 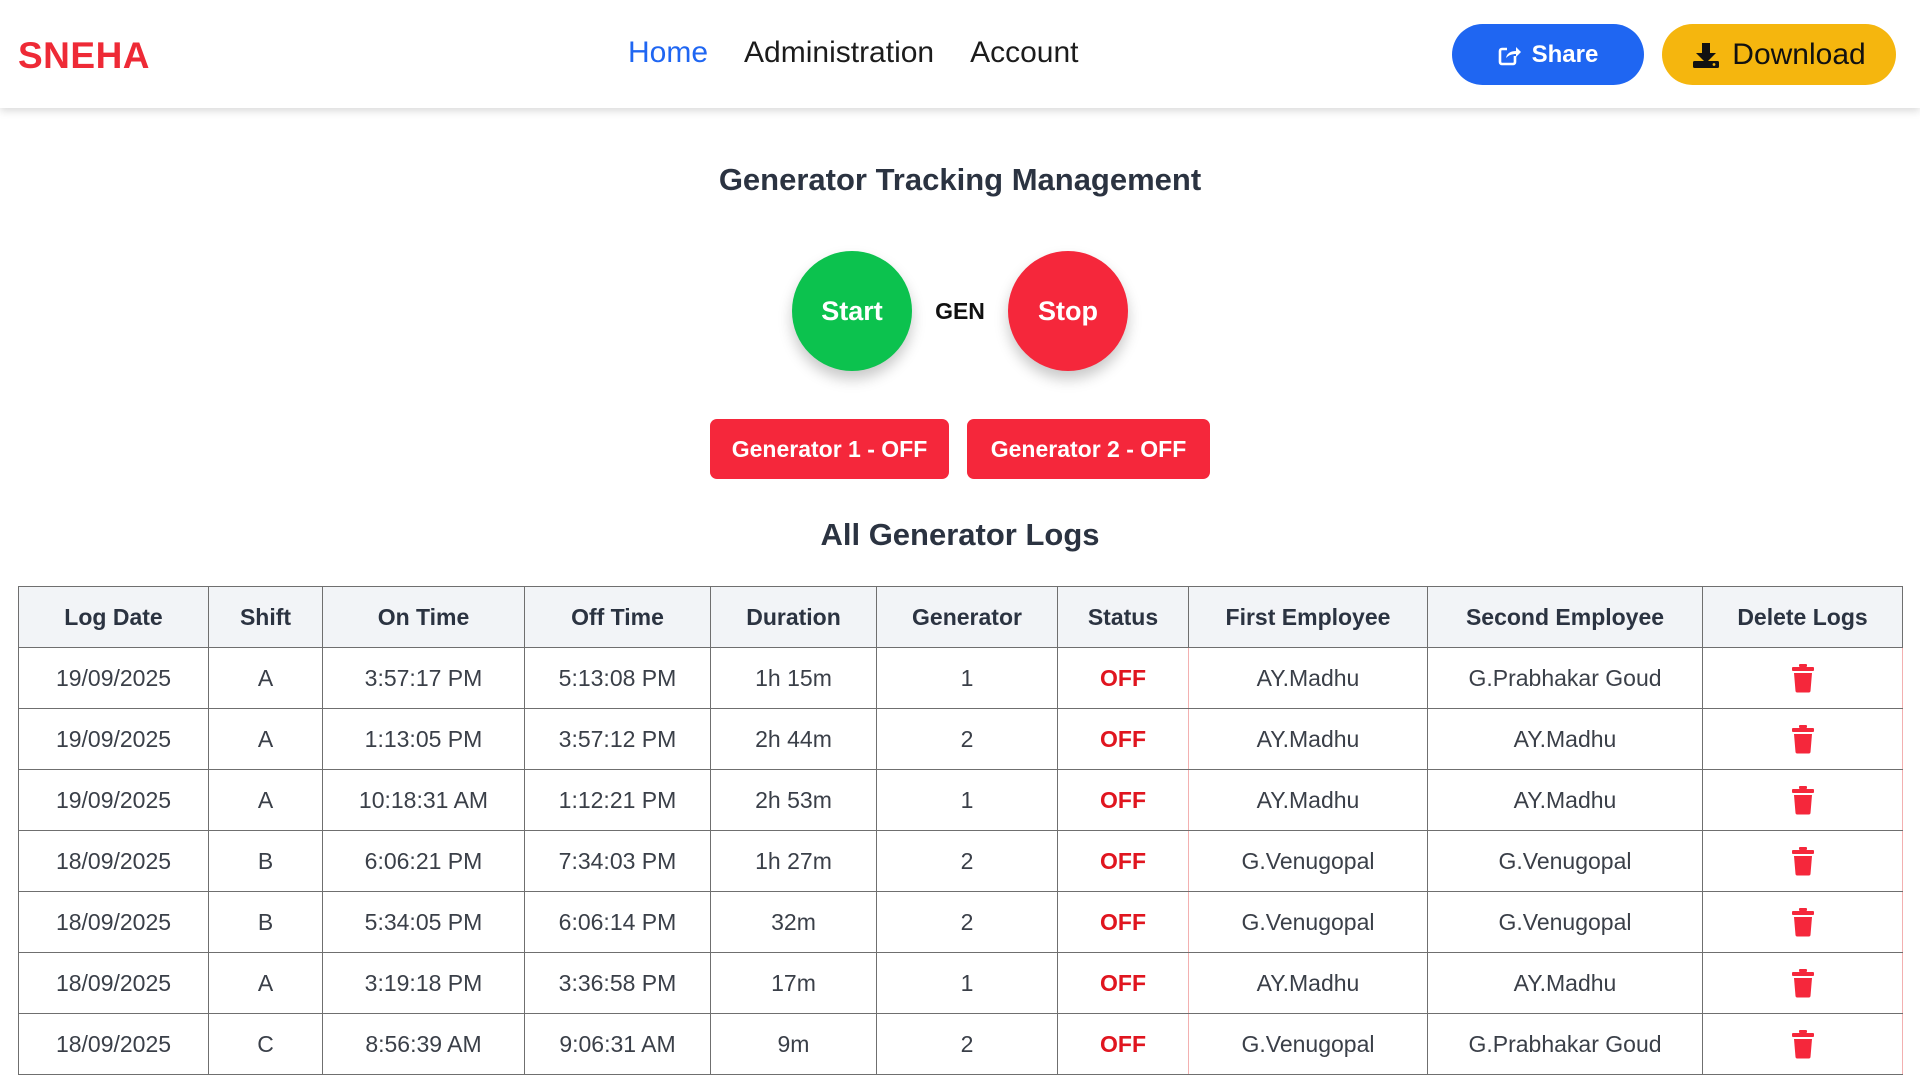 I want to click on cell-off-time: 1:12:21 PM, so click(x=617, y=800).